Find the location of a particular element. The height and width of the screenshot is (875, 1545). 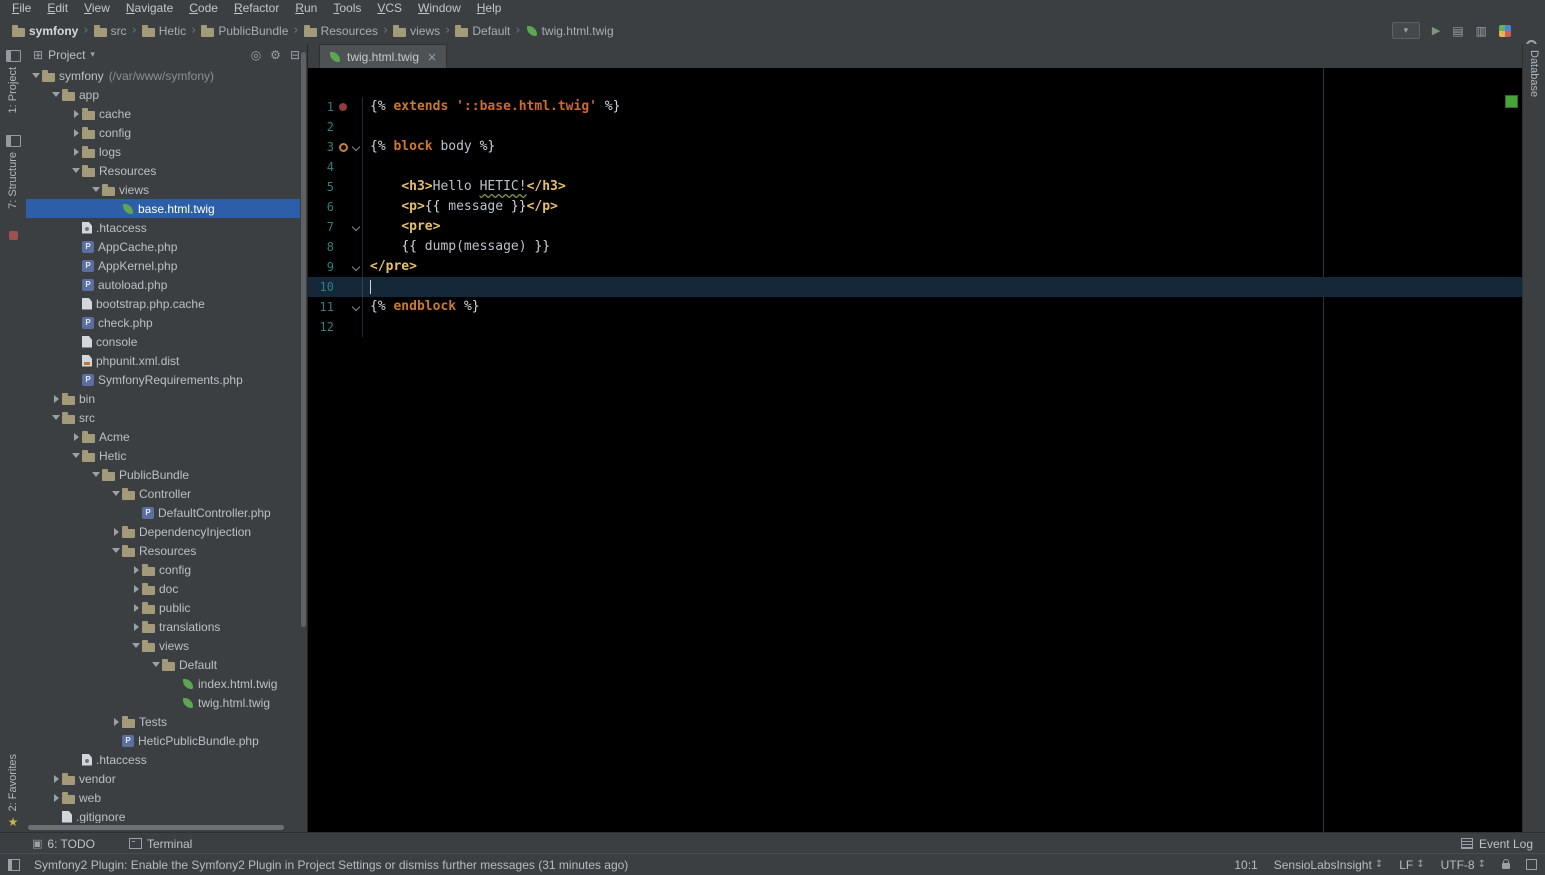

breadcrumb-item-src: src is located at coordinates (110, 31).